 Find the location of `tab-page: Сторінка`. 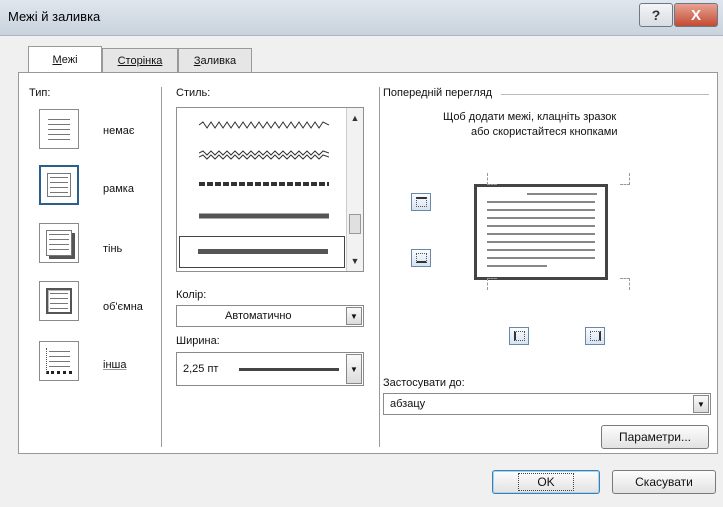

tab-page: Сторінка is located at coordinates (140, 60).